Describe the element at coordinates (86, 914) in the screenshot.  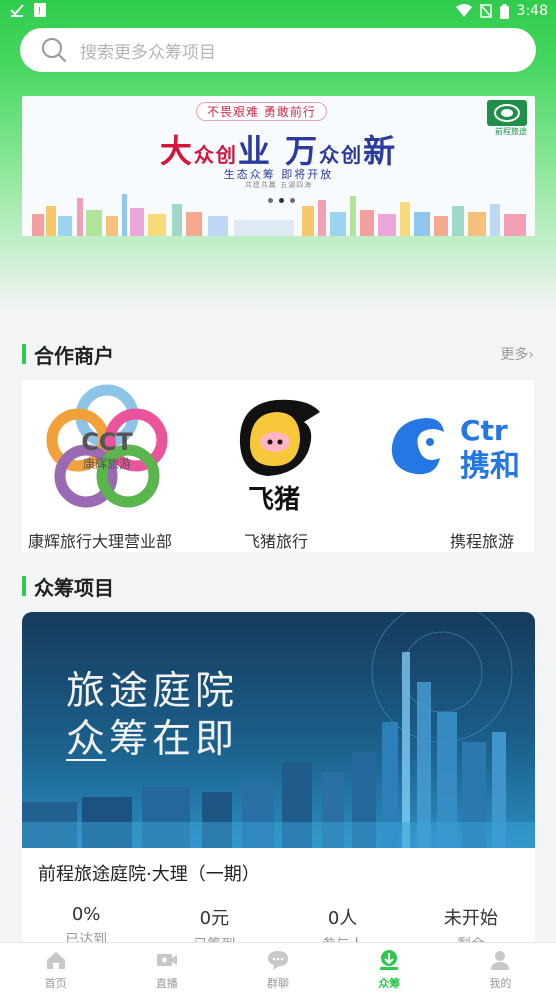
I see `stat-value: 0%` at that location.